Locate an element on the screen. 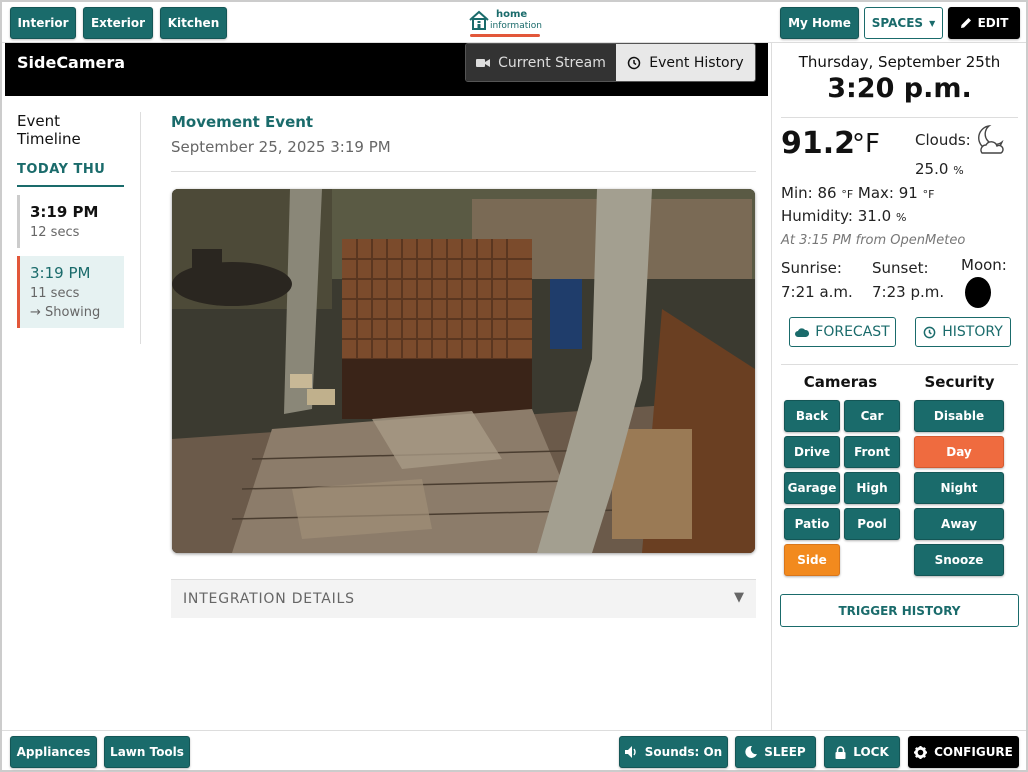  gear-icon is located at coordinates (921, 752).